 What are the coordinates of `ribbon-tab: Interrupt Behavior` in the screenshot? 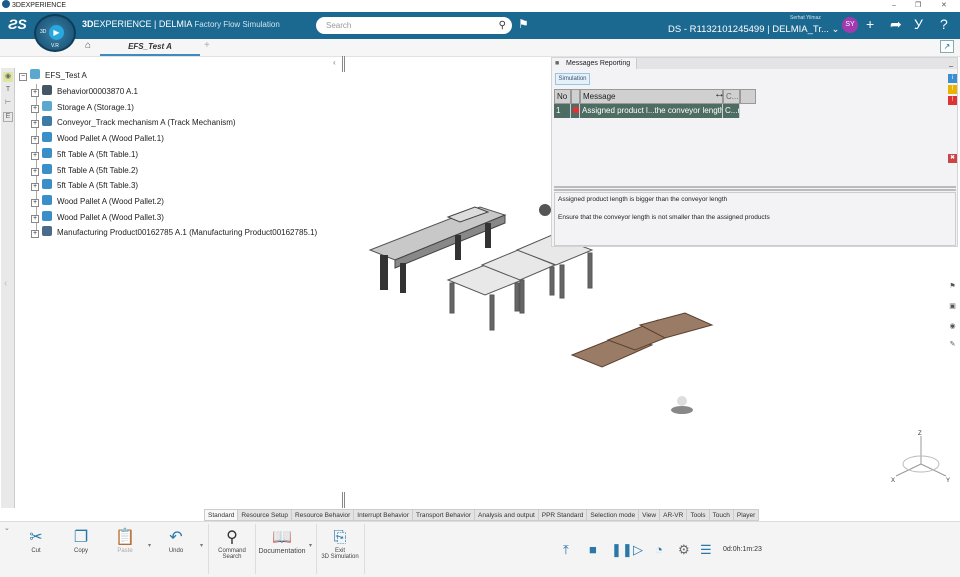 It's located at (383, 515).